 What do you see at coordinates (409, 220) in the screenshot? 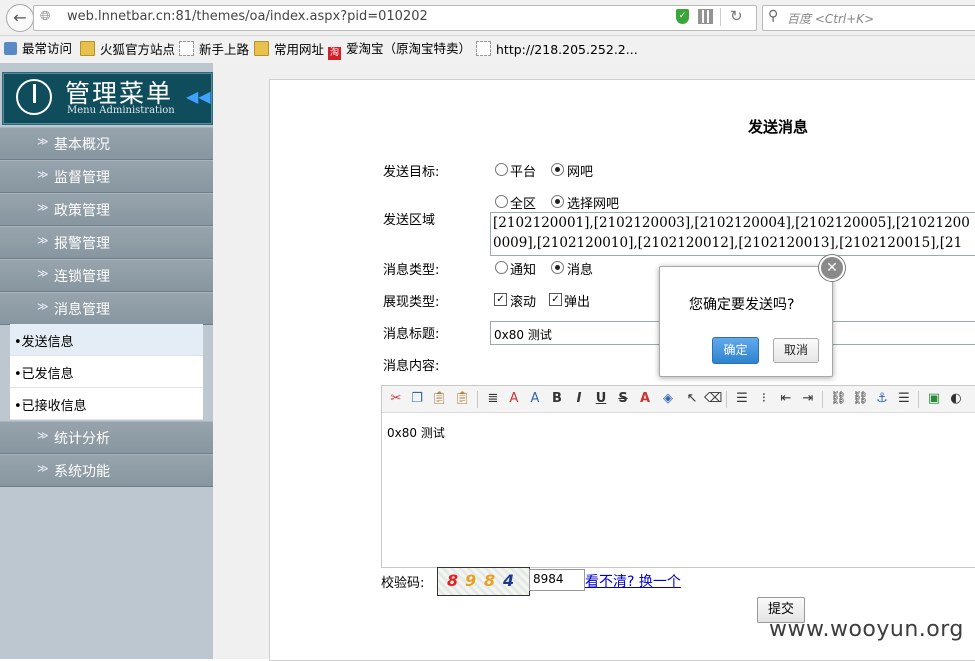
I see `region-label: 发送区域` at bounding box center [409, 220].